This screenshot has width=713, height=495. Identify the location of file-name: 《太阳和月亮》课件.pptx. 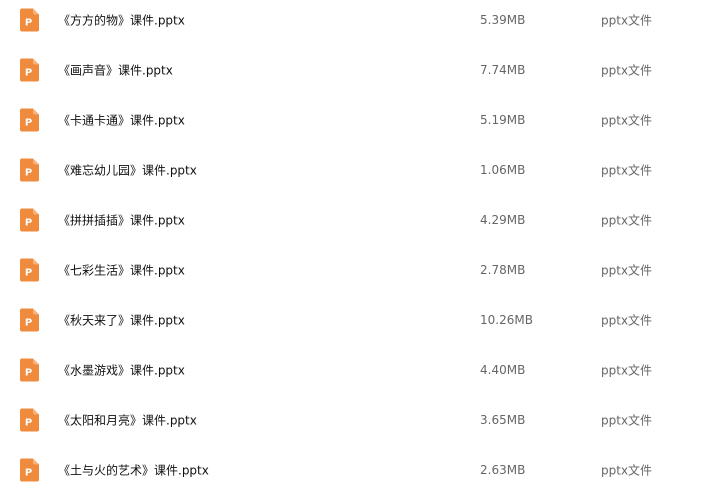
(127, 420).